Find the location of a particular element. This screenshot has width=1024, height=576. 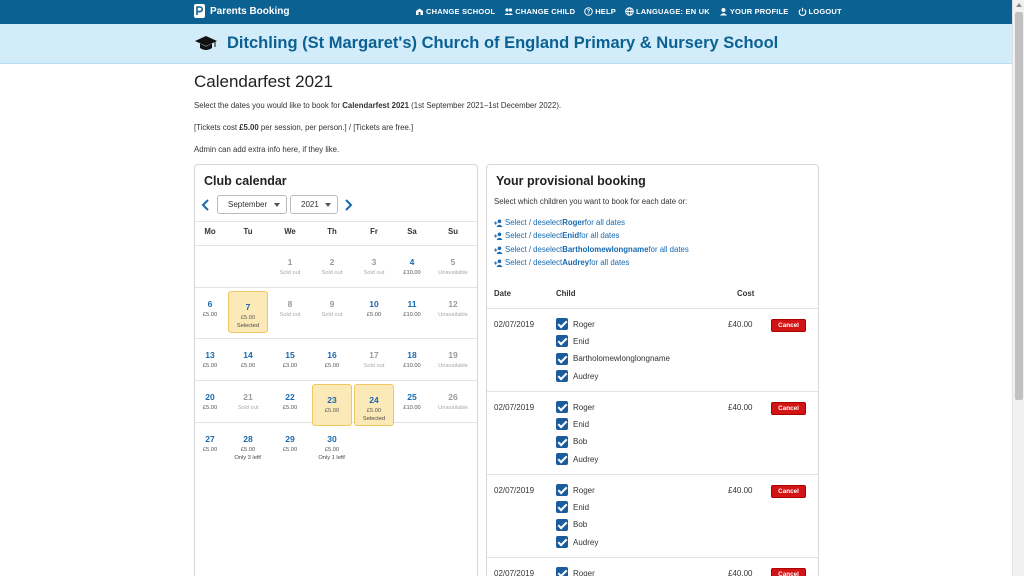

chevron-left-icon is located at coordinates (206, 205).